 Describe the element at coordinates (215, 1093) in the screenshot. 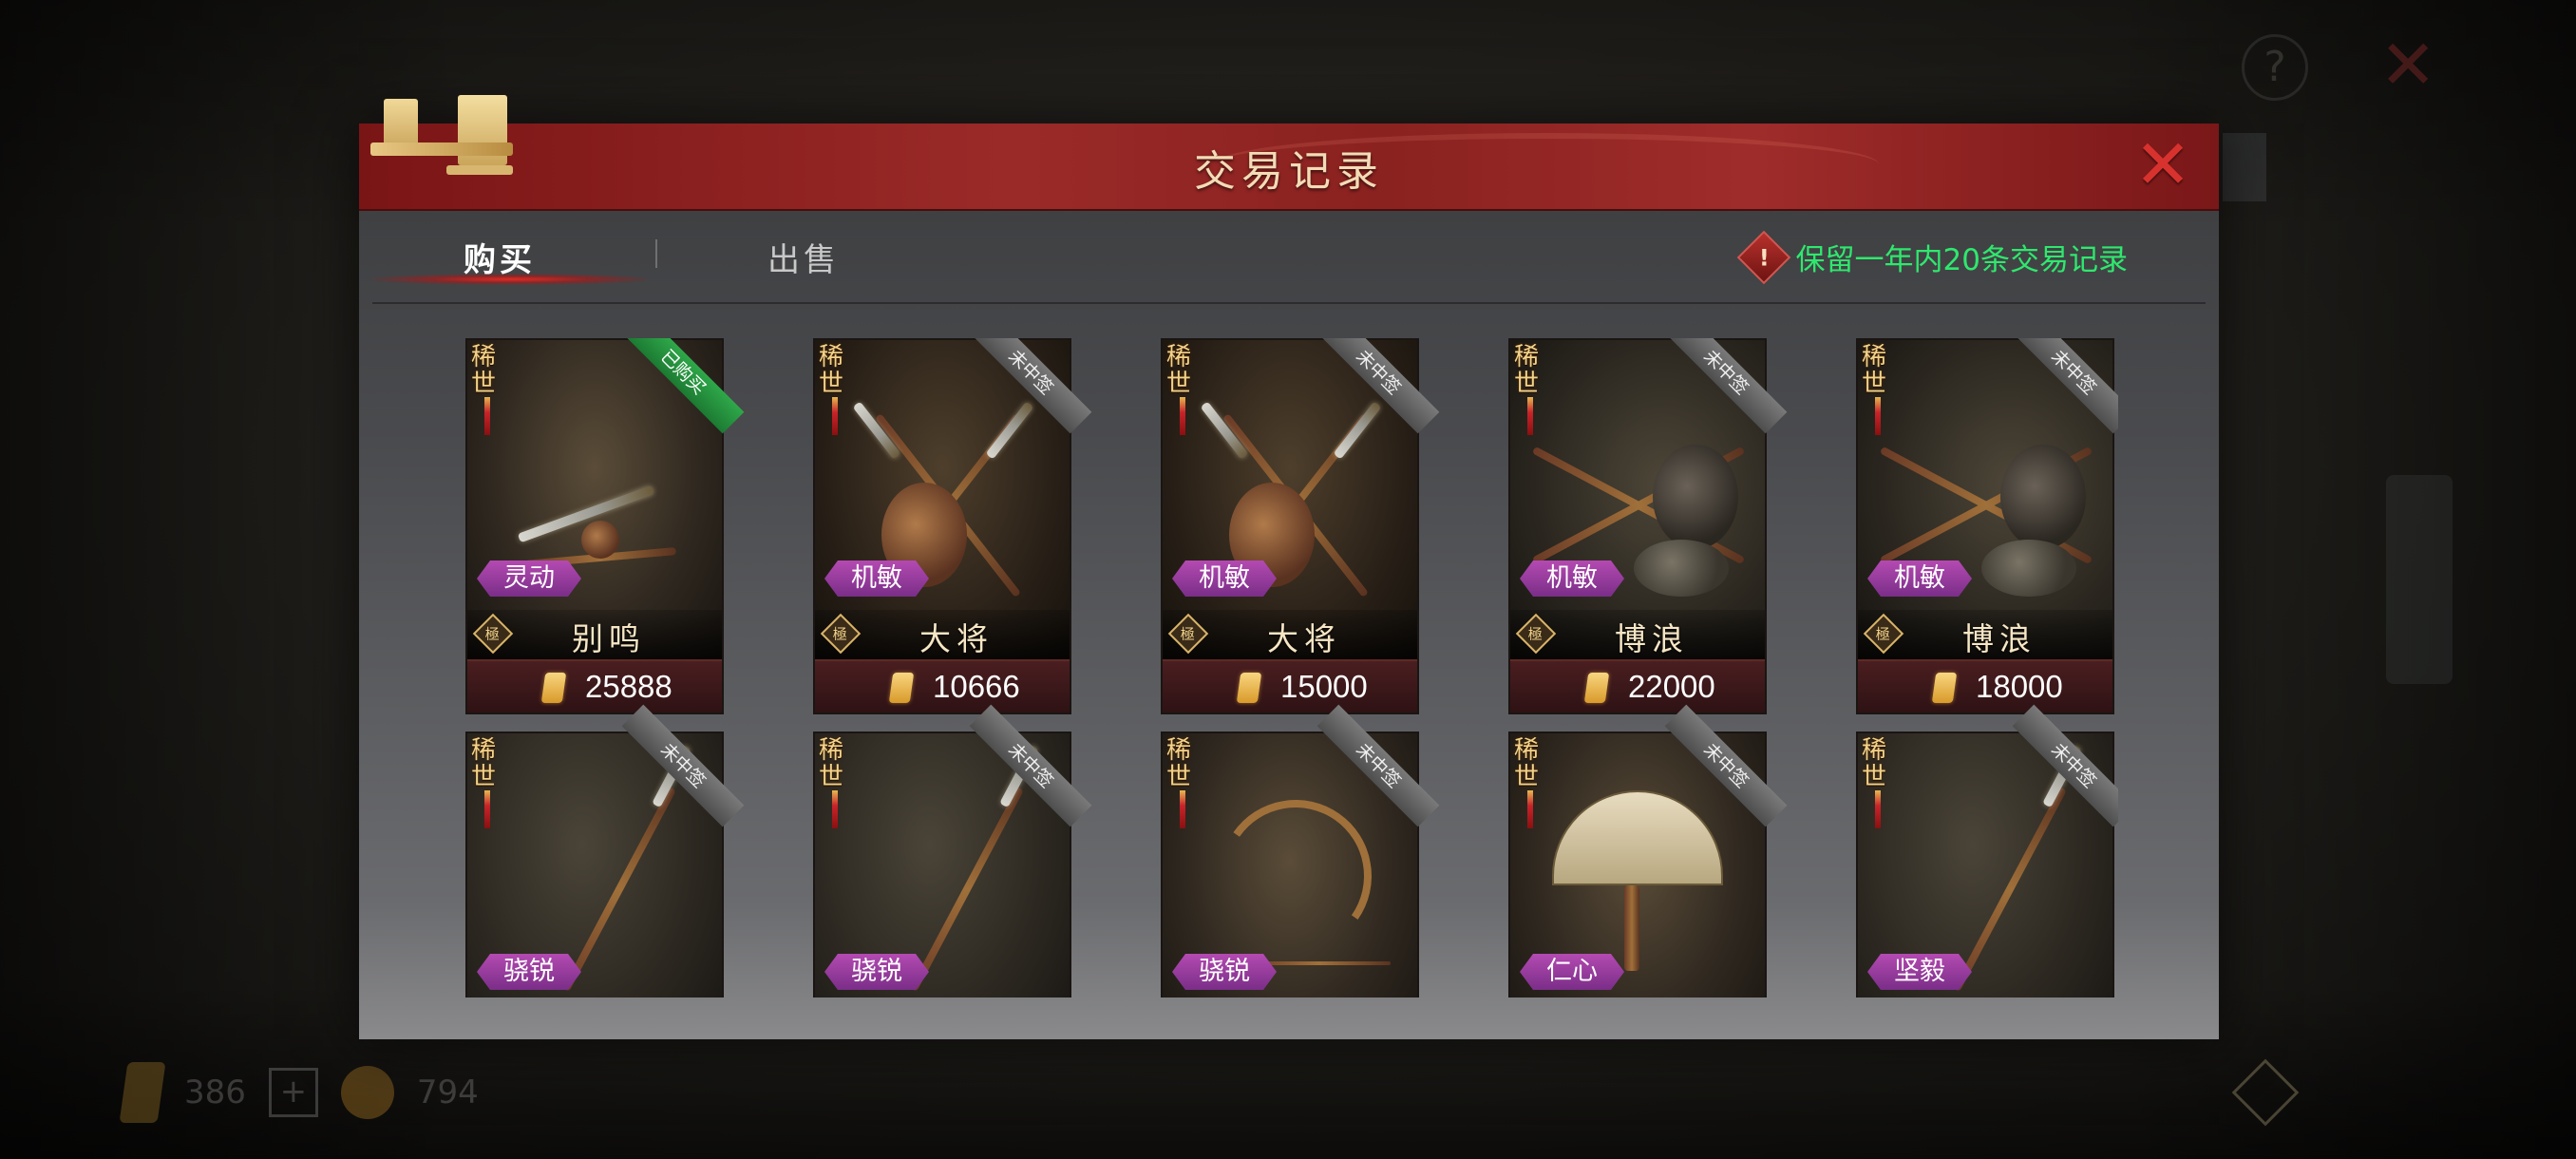

I see `hud-currency-bars: 386` at that location.